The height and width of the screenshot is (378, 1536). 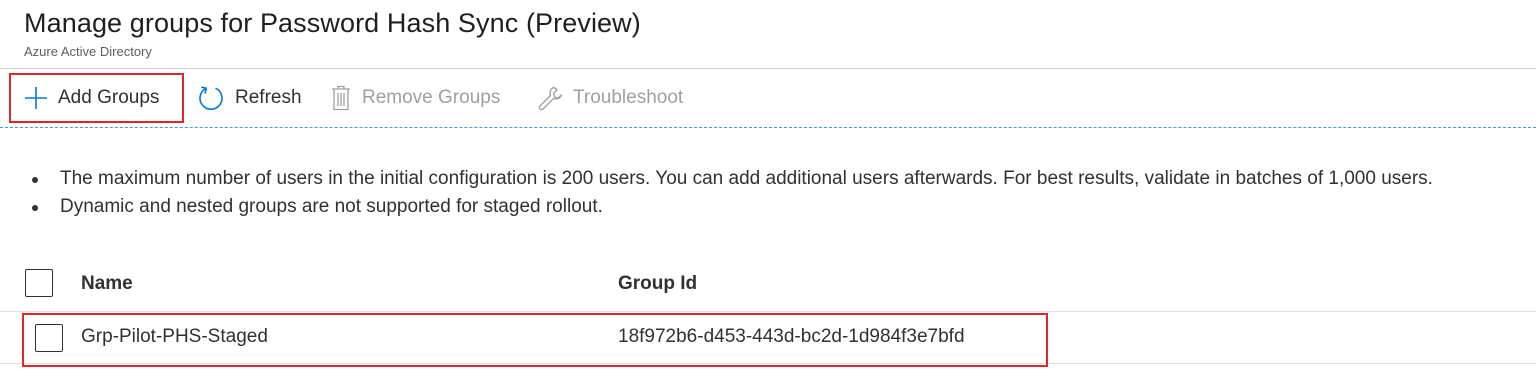 I want to click on select-all-checkbox, so click(x=39, y=283).